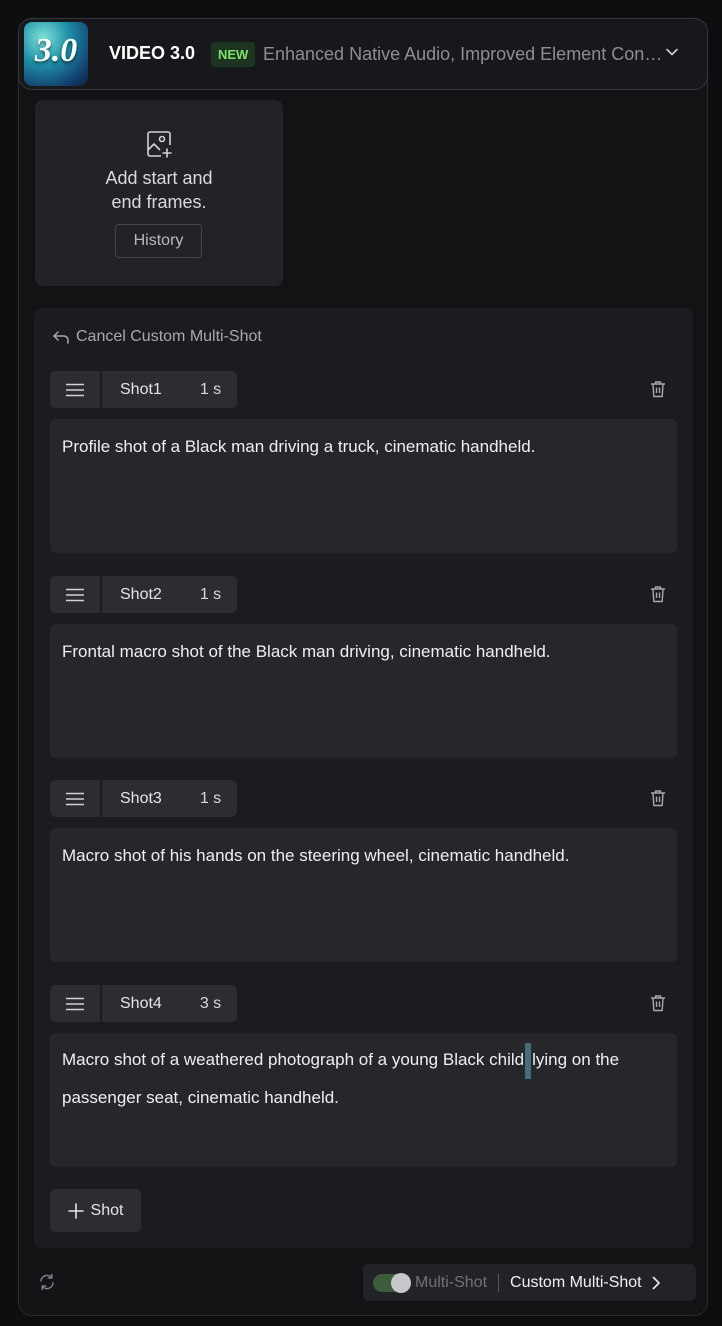  Describe the element at coordinates (159, 144) in the screenshot. I see `add-image-icon` at that location.